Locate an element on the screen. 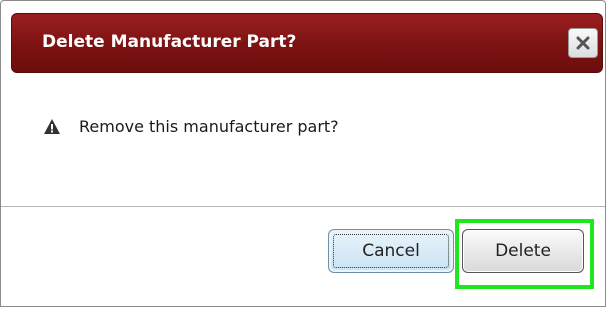 This screenshot has height=309, width=608. close-button is located at coordinates (583, 43).